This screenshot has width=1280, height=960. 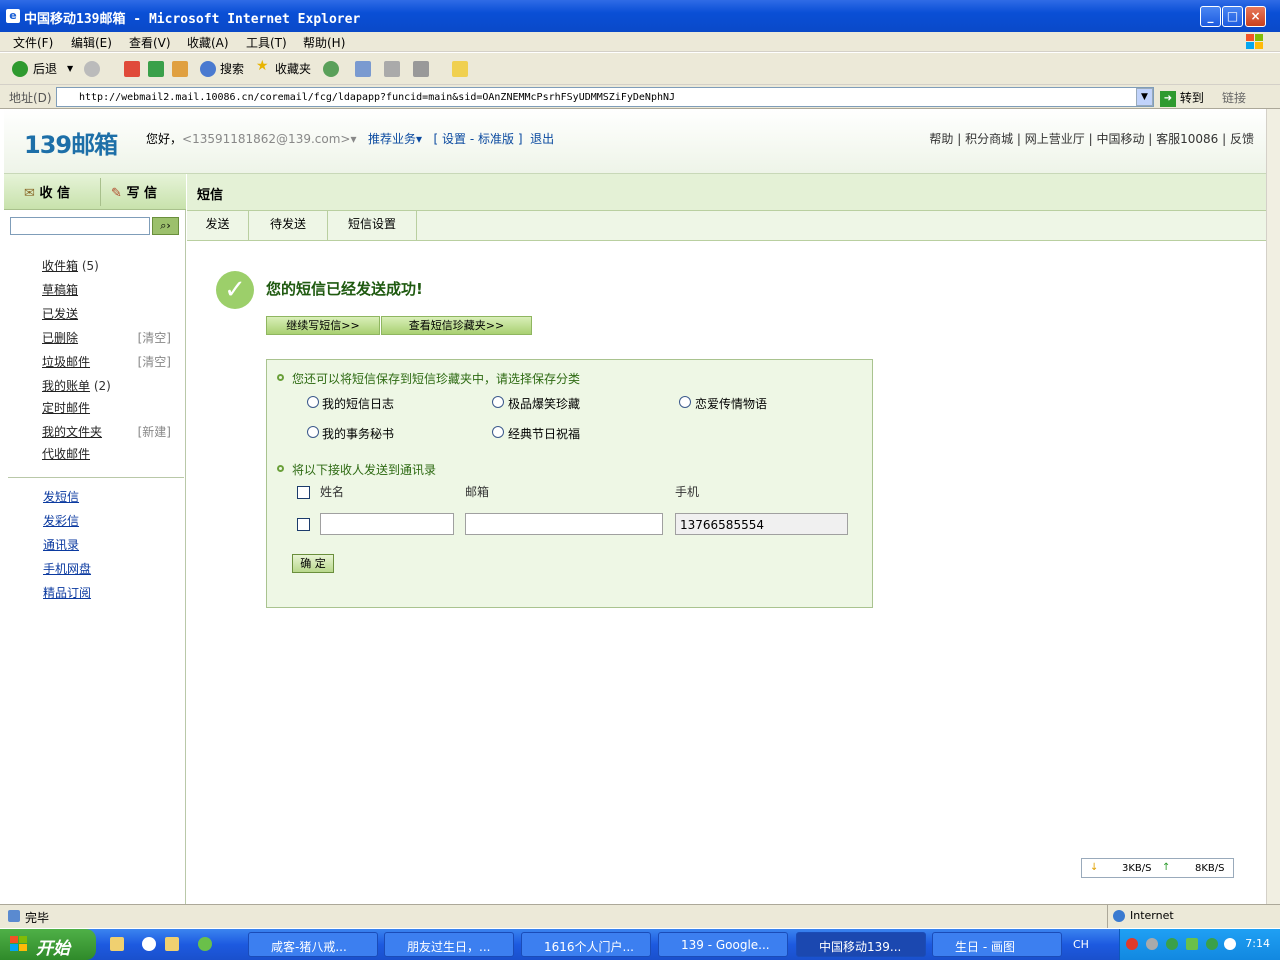 I want to click on language-indicator: CH, so click(x=1081, y=944).